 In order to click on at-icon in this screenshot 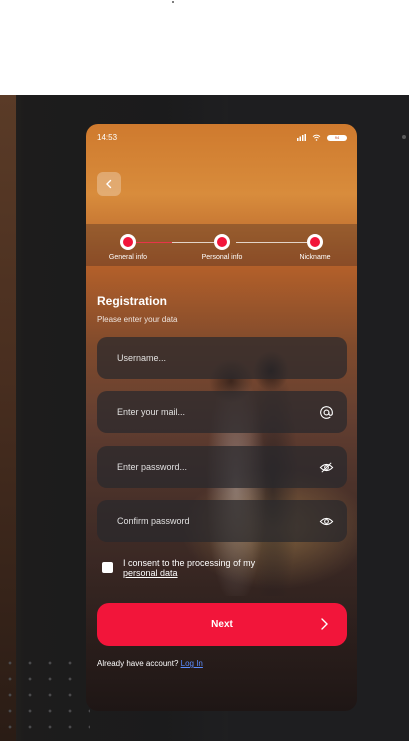, I will do `click(326, 412)`.